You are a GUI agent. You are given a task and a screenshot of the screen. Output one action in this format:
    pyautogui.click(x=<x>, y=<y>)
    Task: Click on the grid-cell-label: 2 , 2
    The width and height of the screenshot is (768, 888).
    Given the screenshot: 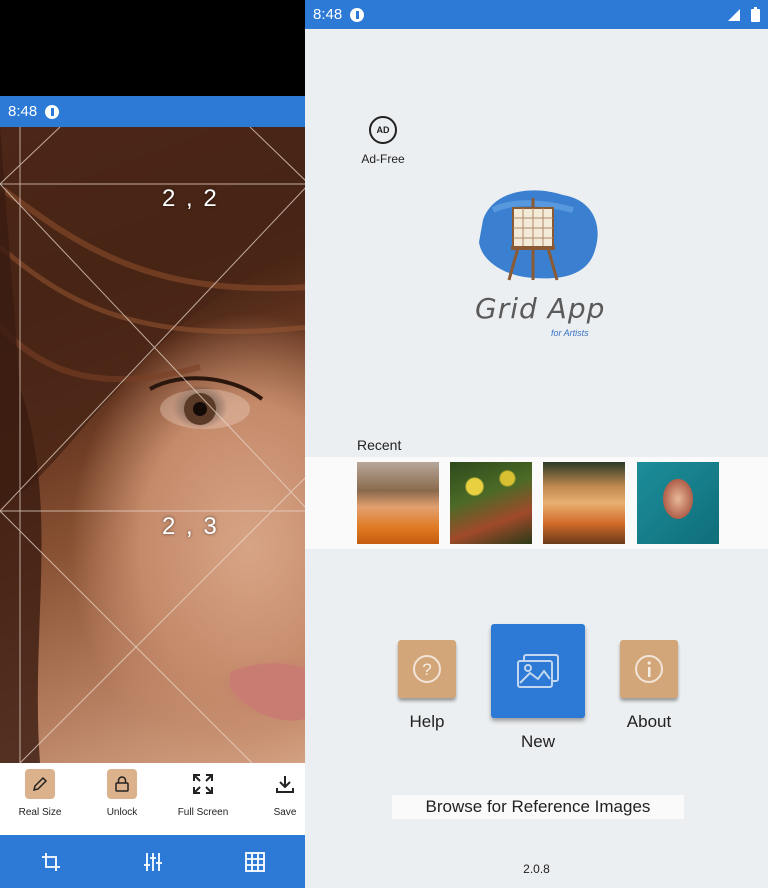 What is the action you would take?
    pyautogui.click(x=190, y=198)
    